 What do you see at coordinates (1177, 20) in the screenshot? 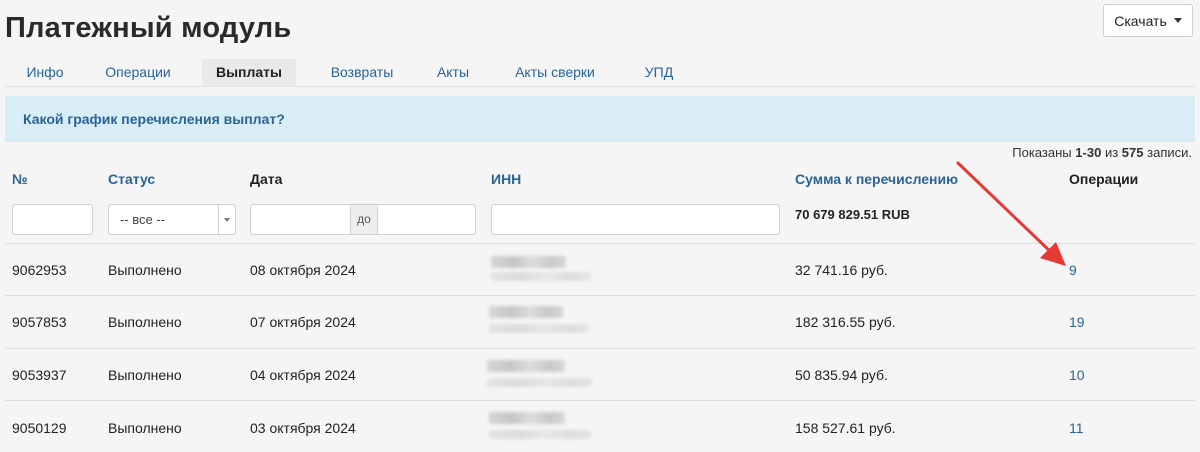
I see `caret-down-icon` at bounding box center [1177, 20].